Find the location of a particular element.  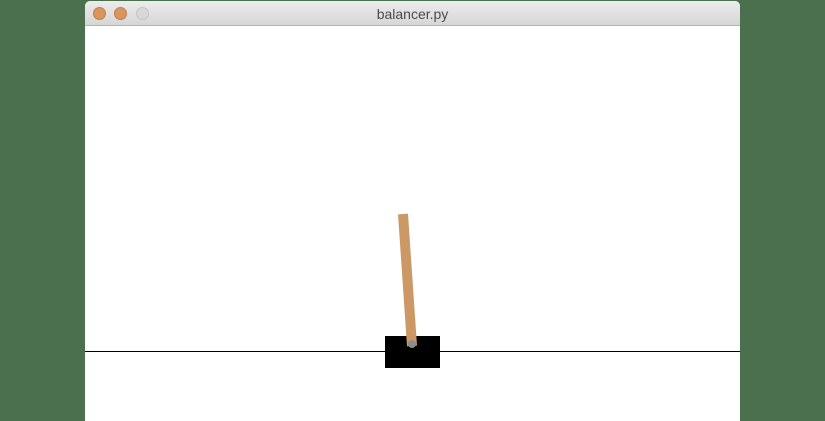

window-title: balancer.py is located at coordinates (412, 14).